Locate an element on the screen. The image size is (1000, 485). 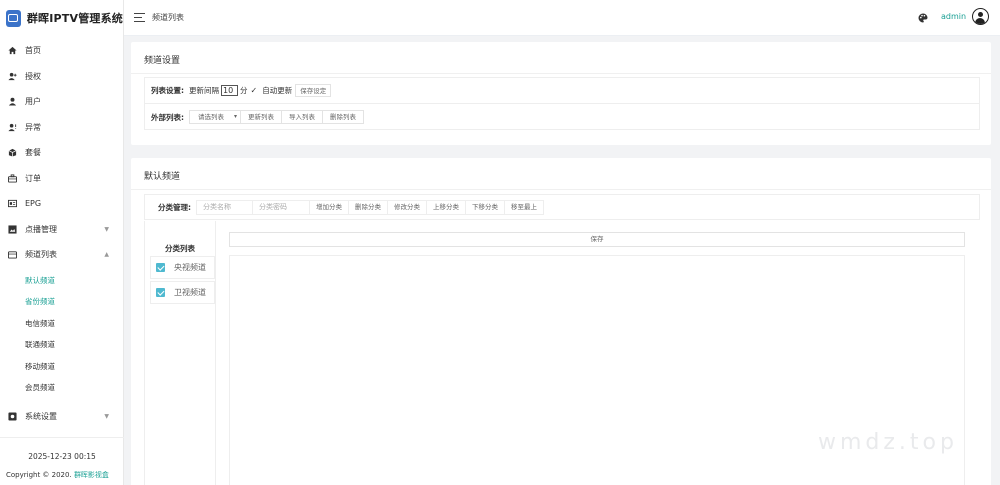
sidebar-sub-mobile: 移动频道 is located at coordinates (61, 367).